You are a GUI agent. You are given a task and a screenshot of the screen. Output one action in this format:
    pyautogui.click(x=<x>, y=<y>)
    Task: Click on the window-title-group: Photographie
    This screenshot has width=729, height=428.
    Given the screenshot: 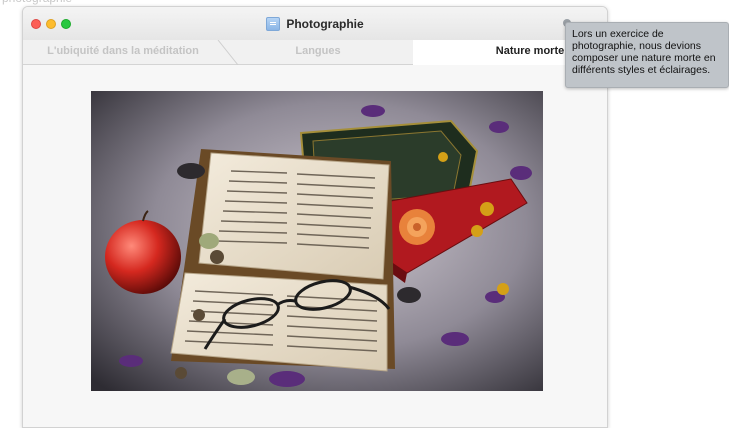 What is the action you would take?
    pyautogui.click(x=315, y=24)
    